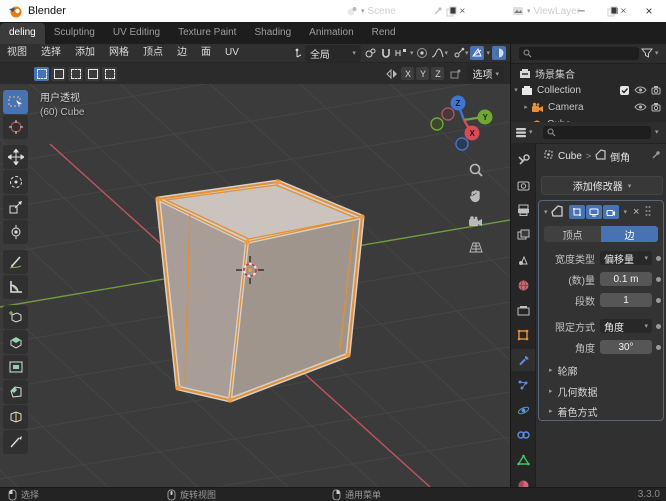 Image resolution: width=666 pixels, height=501 pixels. I want to click on tool-select-box, so click(15, 102).